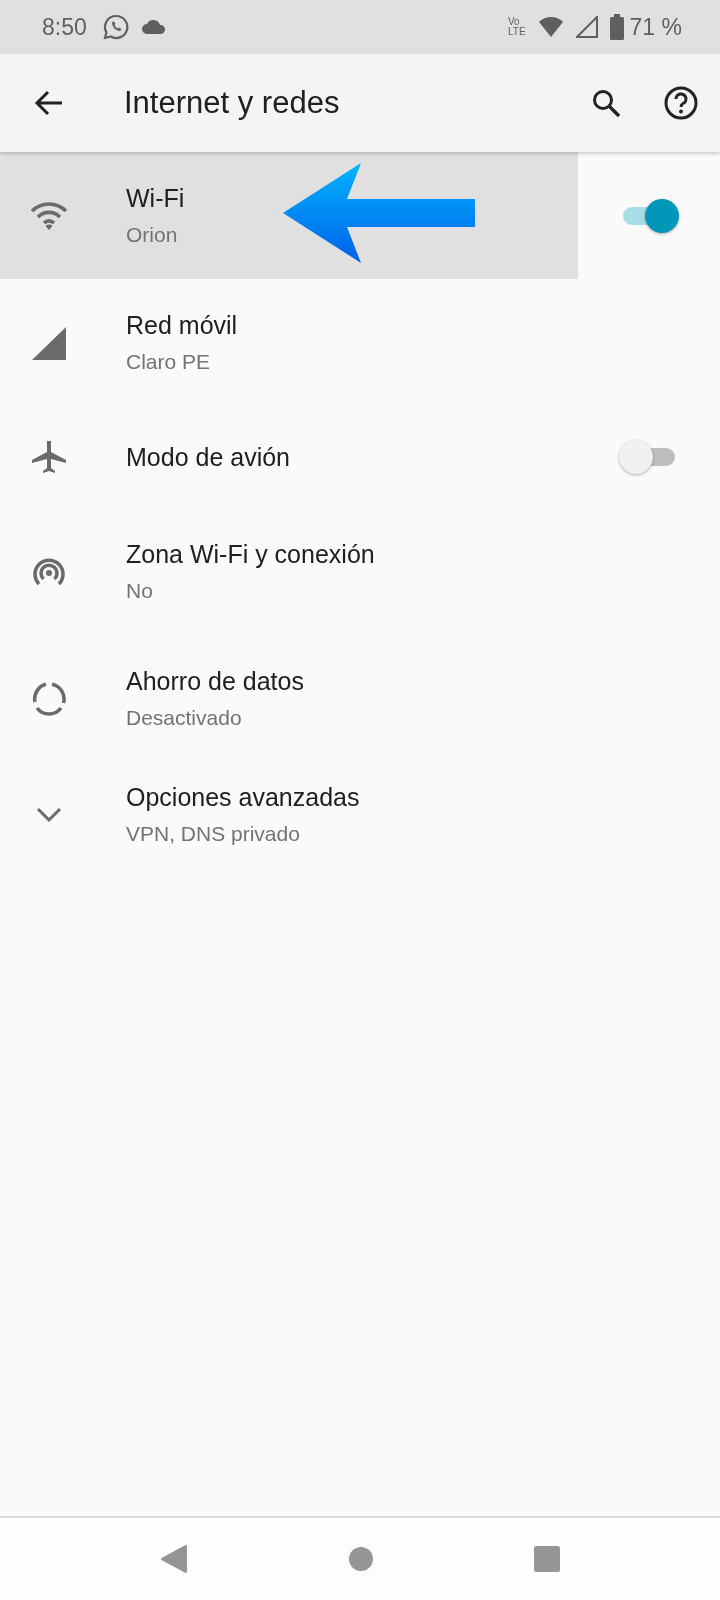 Image resolution: width=720 pixels, height=1600 pixels. What do you see at coordinates (232, 103) in the screenshot?
I see `page-title: Internet y redes` at bounding box center [232, 103].